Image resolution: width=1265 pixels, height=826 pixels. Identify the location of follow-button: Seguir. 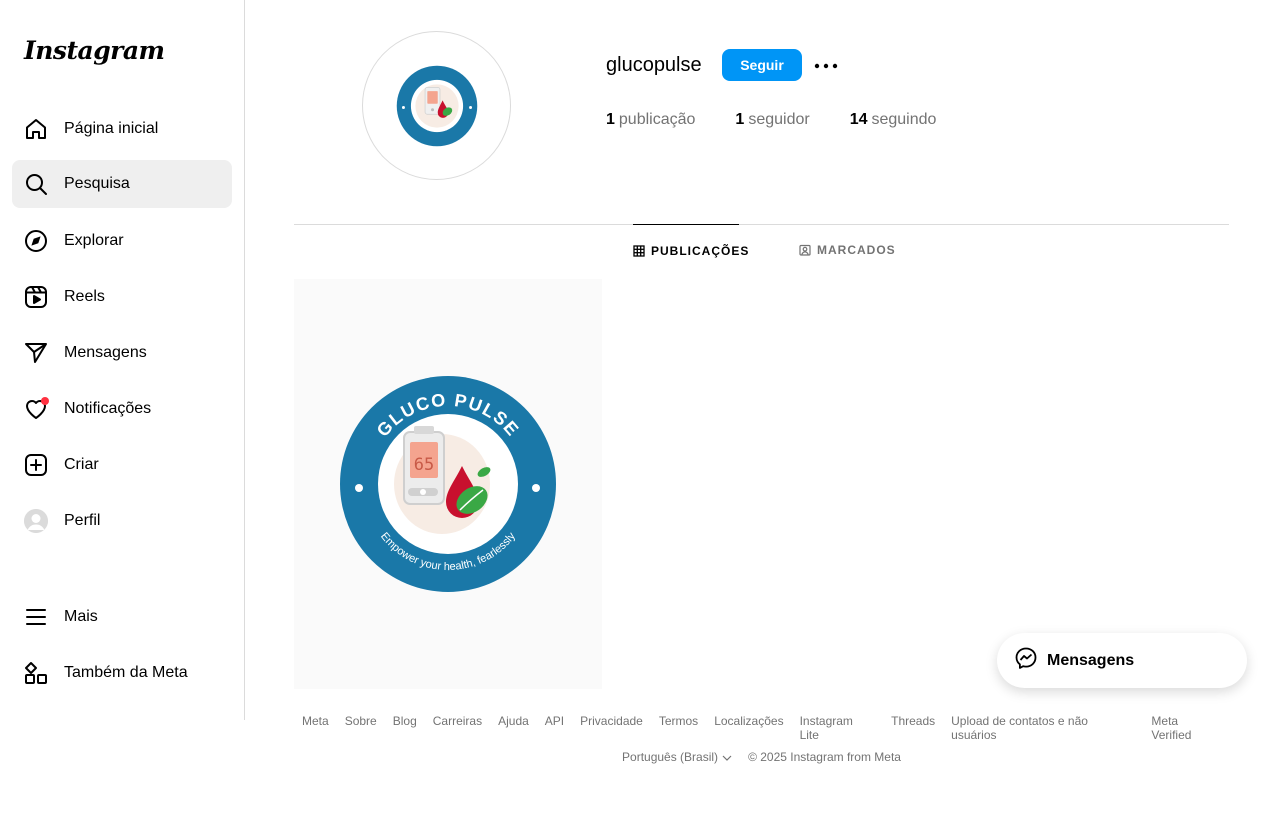
(762, 65).